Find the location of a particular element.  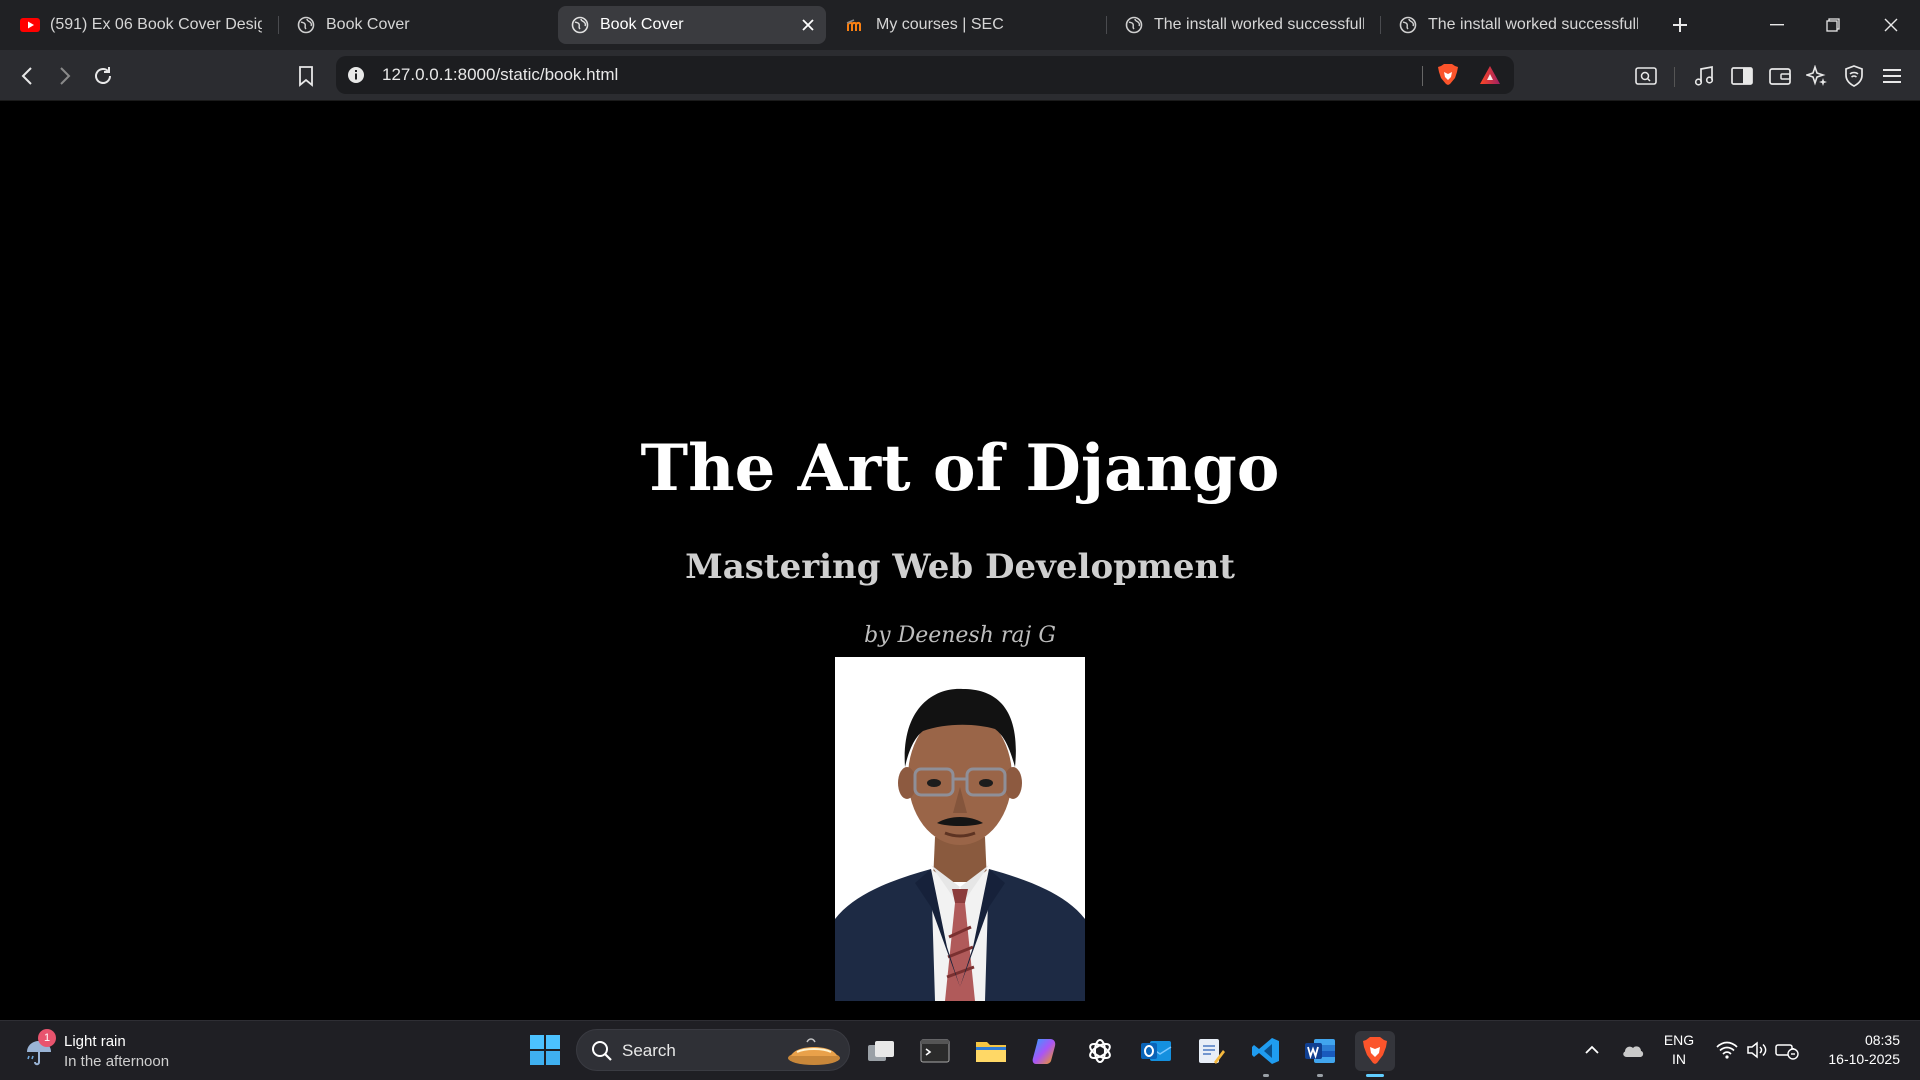

media-icon is located at coordinates (1704, 76).